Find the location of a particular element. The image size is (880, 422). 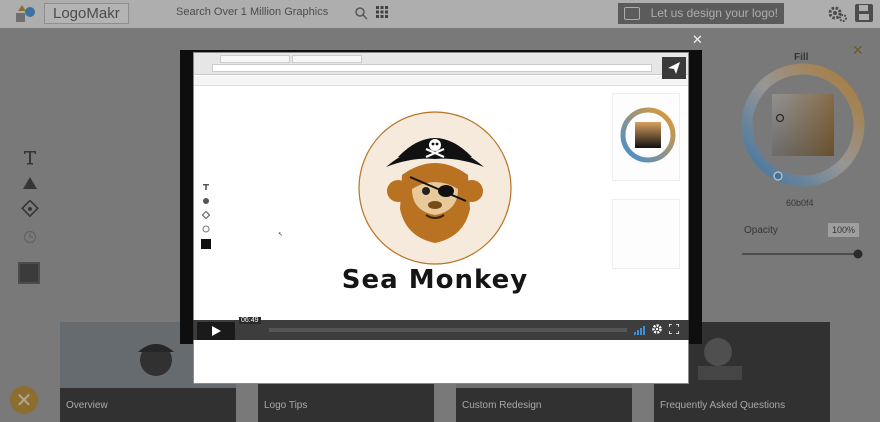

volume-icon is located at coordinates (640, 330).